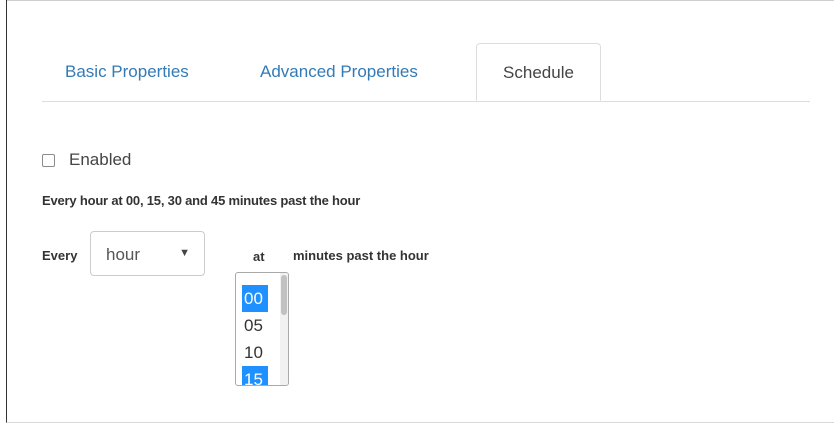 The height and width of the screenshot is (428, 834). What do you see at coordinates (255, 298) in the screenshot?
I see `minute-option: 00` at bounding box center [255, 298].